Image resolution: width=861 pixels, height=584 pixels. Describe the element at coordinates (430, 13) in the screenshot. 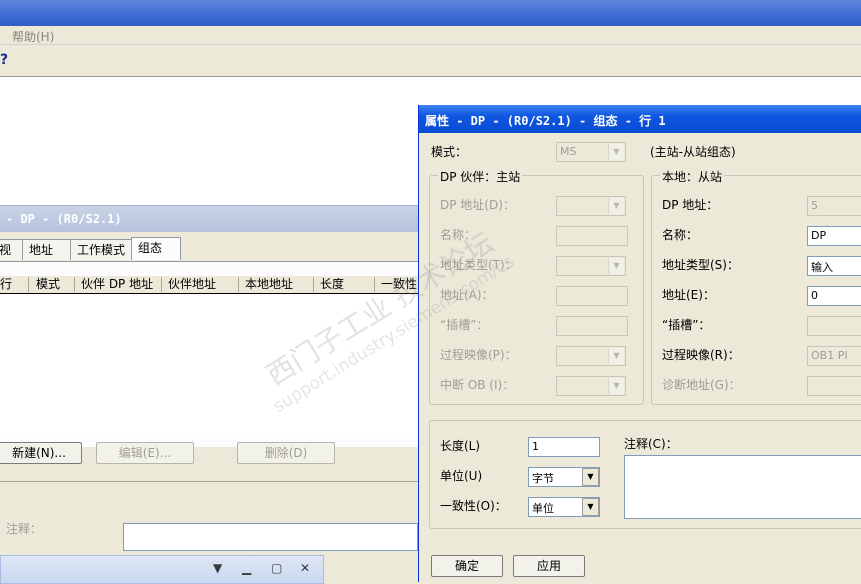

I see `main-title-bar` at that location.